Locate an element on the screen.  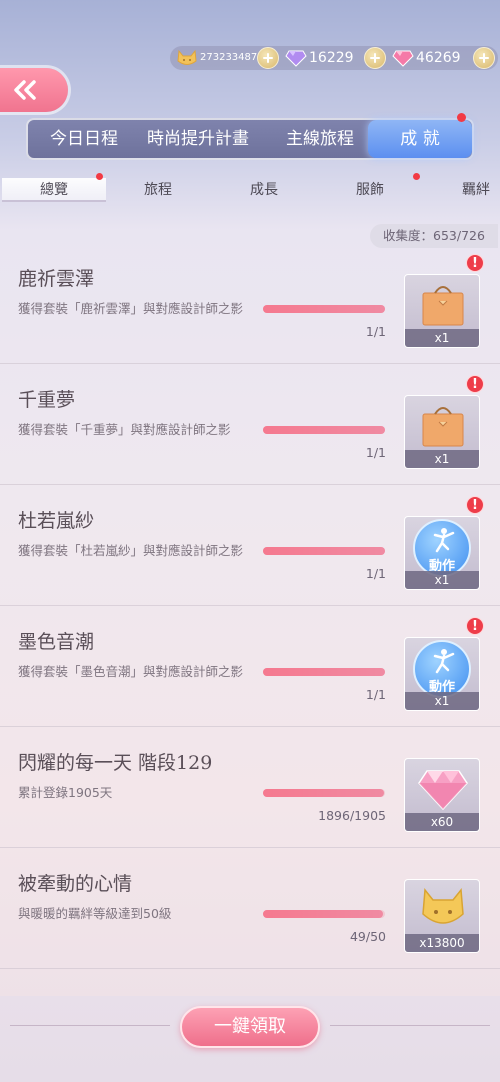
double-chevron-left-icon is located at coordinates (25, 90).